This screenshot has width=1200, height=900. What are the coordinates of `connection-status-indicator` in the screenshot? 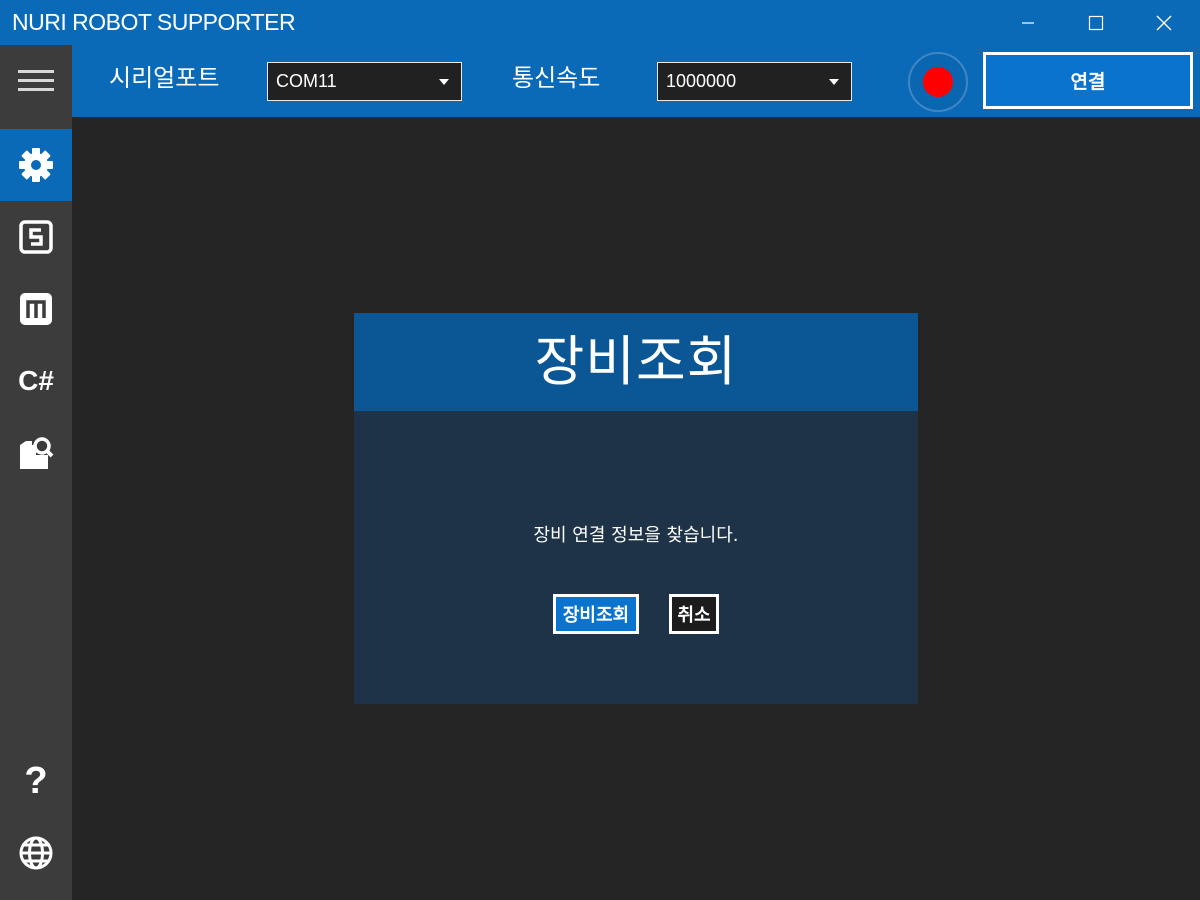 It's located at (938, 82).